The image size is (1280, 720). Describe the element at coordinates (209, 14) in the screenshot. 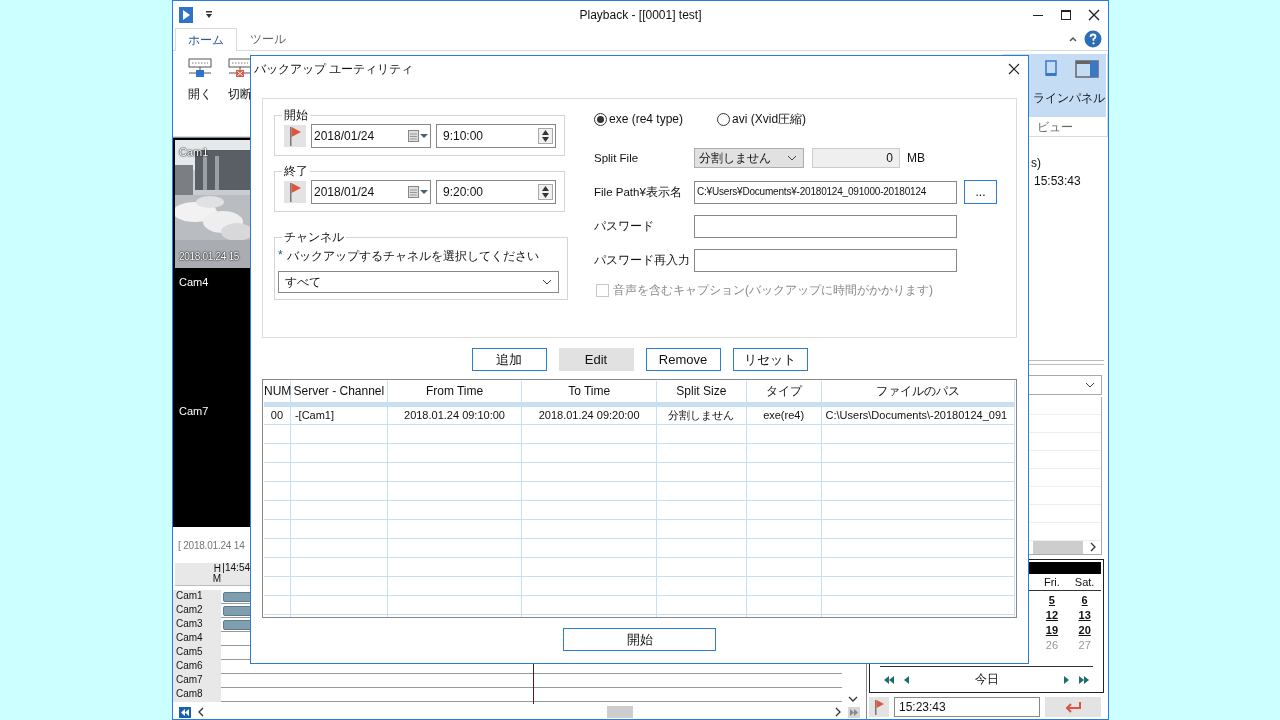

I see `quick-access-icon` at that location.